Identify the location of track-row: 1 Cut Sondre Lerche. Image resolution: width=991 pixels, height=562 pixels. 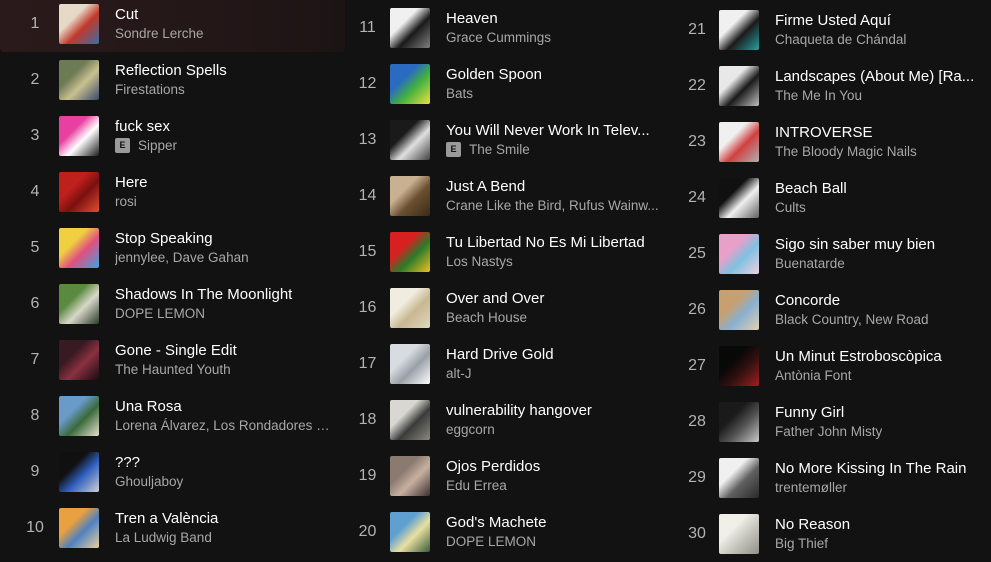
(172, 26).